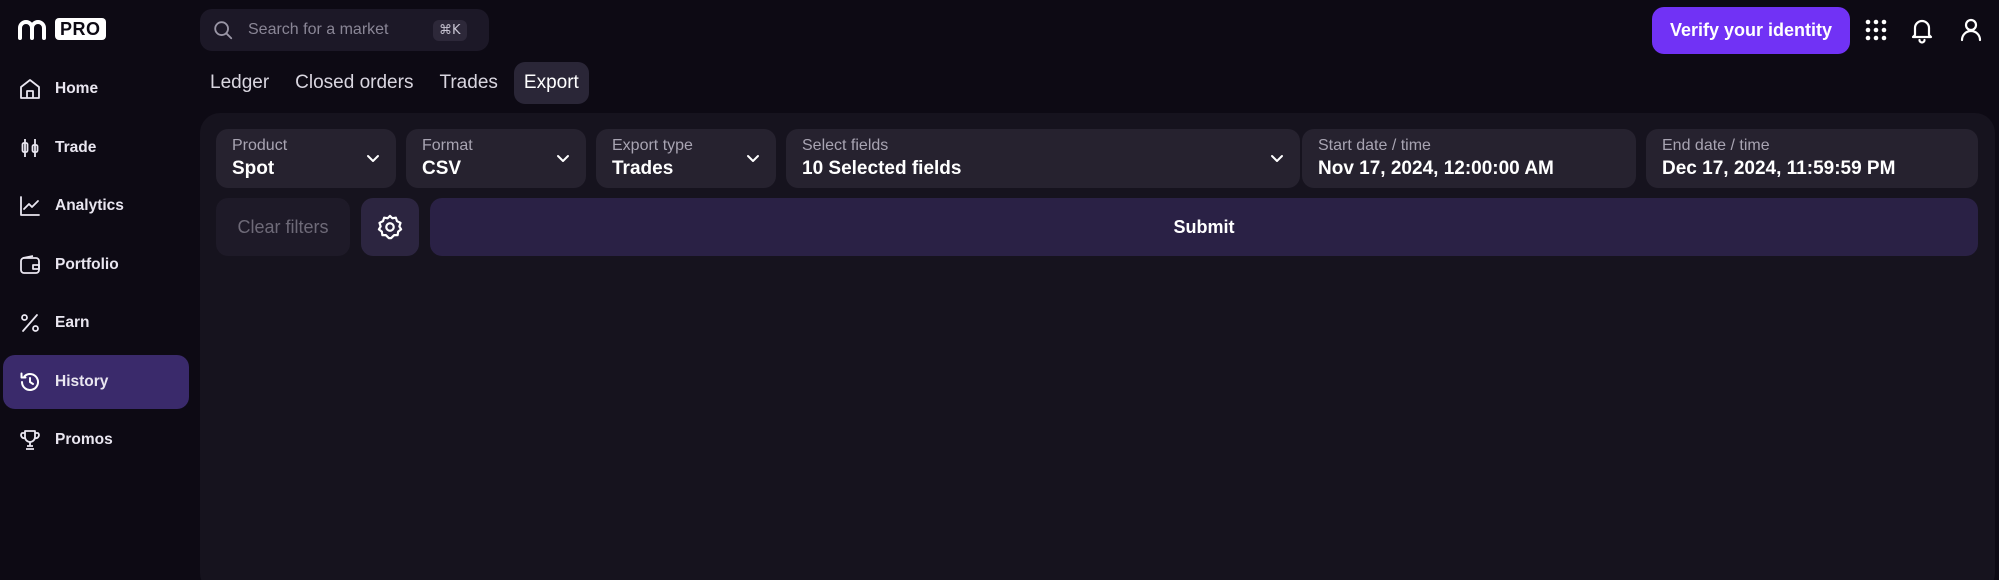  I want to click on clear-filters-button: Clear filters, so click(283, 227).